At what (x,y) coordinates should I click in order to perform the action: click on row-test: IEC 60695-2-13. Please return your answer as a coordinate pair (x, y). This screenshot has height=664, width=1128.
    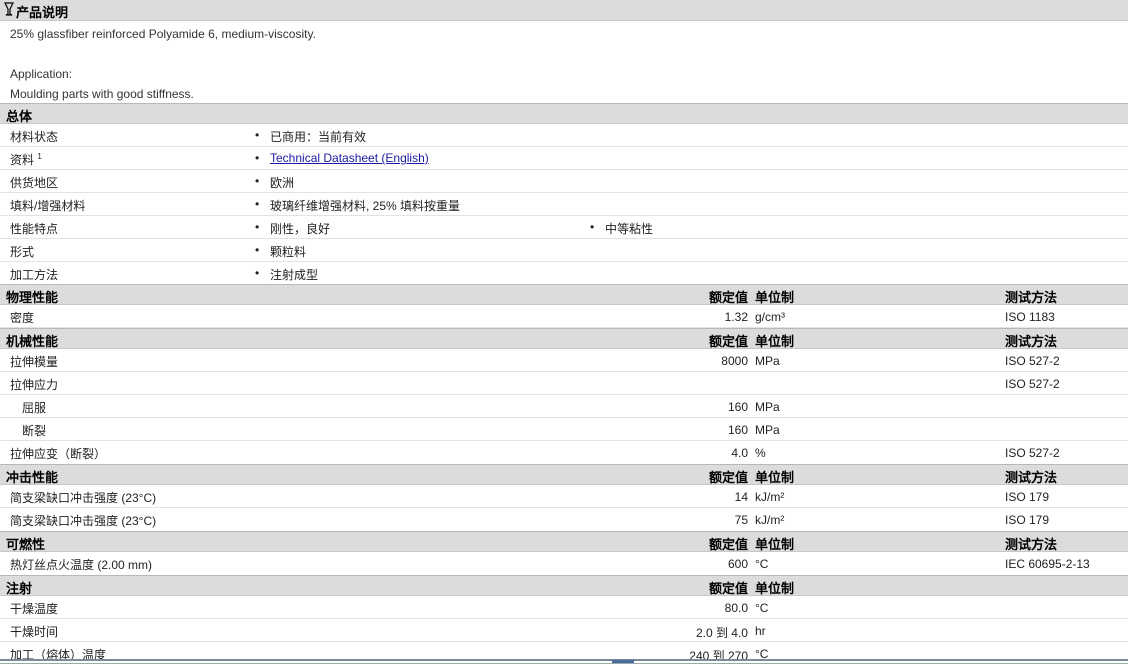
    Looking at the image, I should click on (1047, 564).